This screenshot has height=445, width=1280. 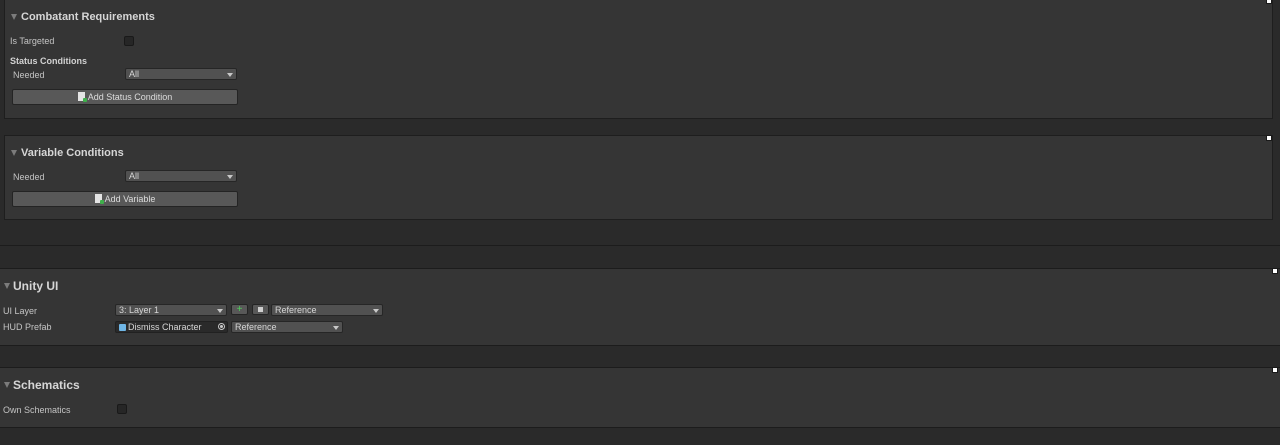 I want to click on combatant-requirements-title: Combatant Requirements, so click(x=88, y=17).